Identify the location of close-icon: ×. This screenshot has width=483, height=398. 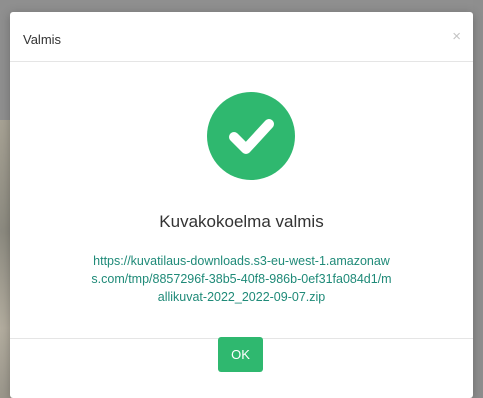
(456, 36).